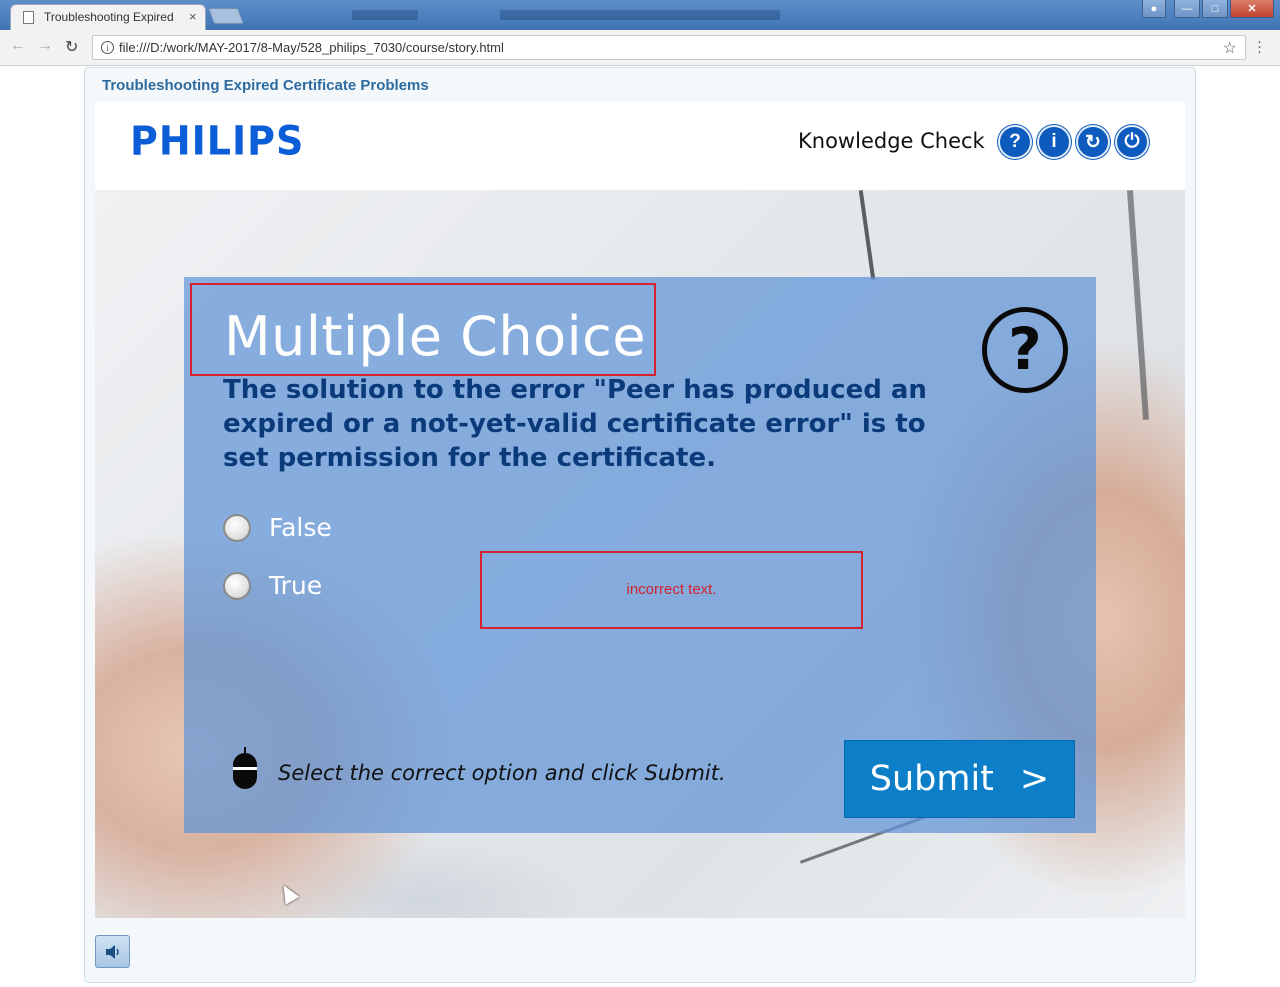  What do you see at coordinates (1015, 142) in the screenshot?
I see `help-icon: ?` at bounding box center [1015, 142].